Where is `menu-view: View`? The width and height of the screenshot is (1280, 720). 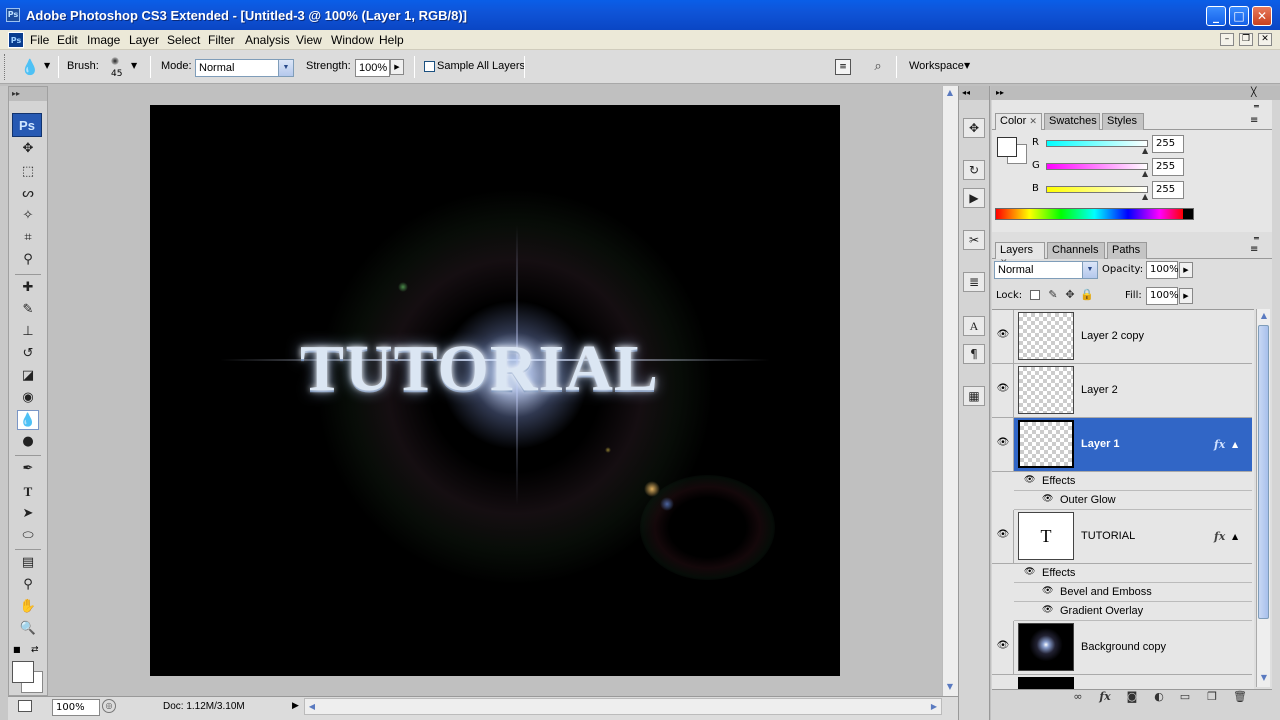
menu-view: View is located at coordinates (309, 40).